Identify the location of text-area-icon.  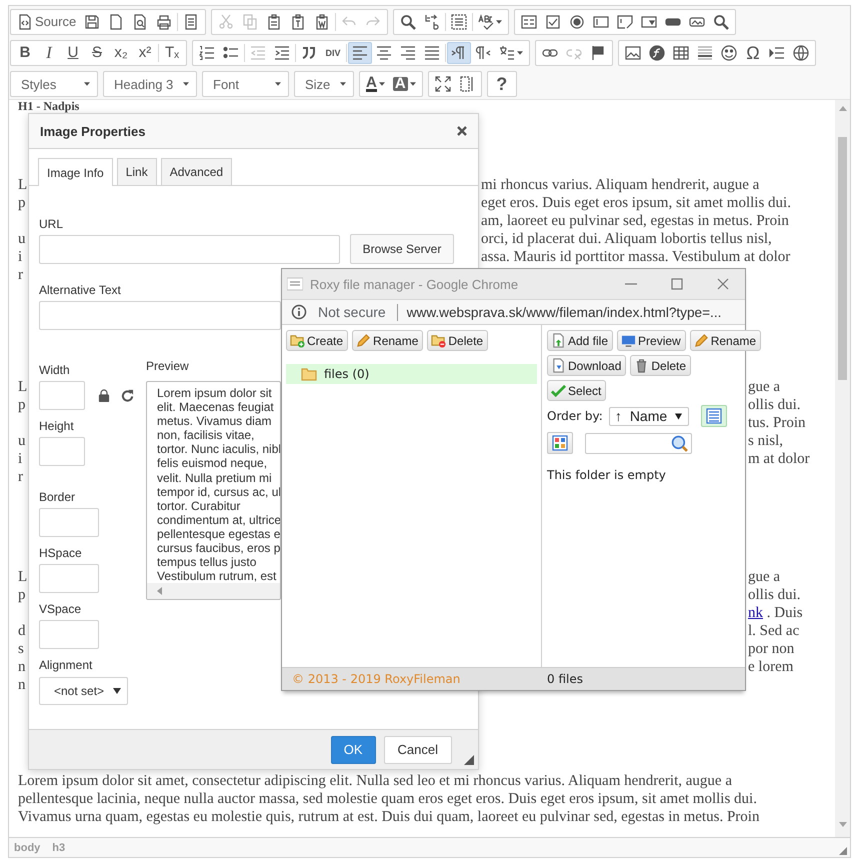
(625, 22).